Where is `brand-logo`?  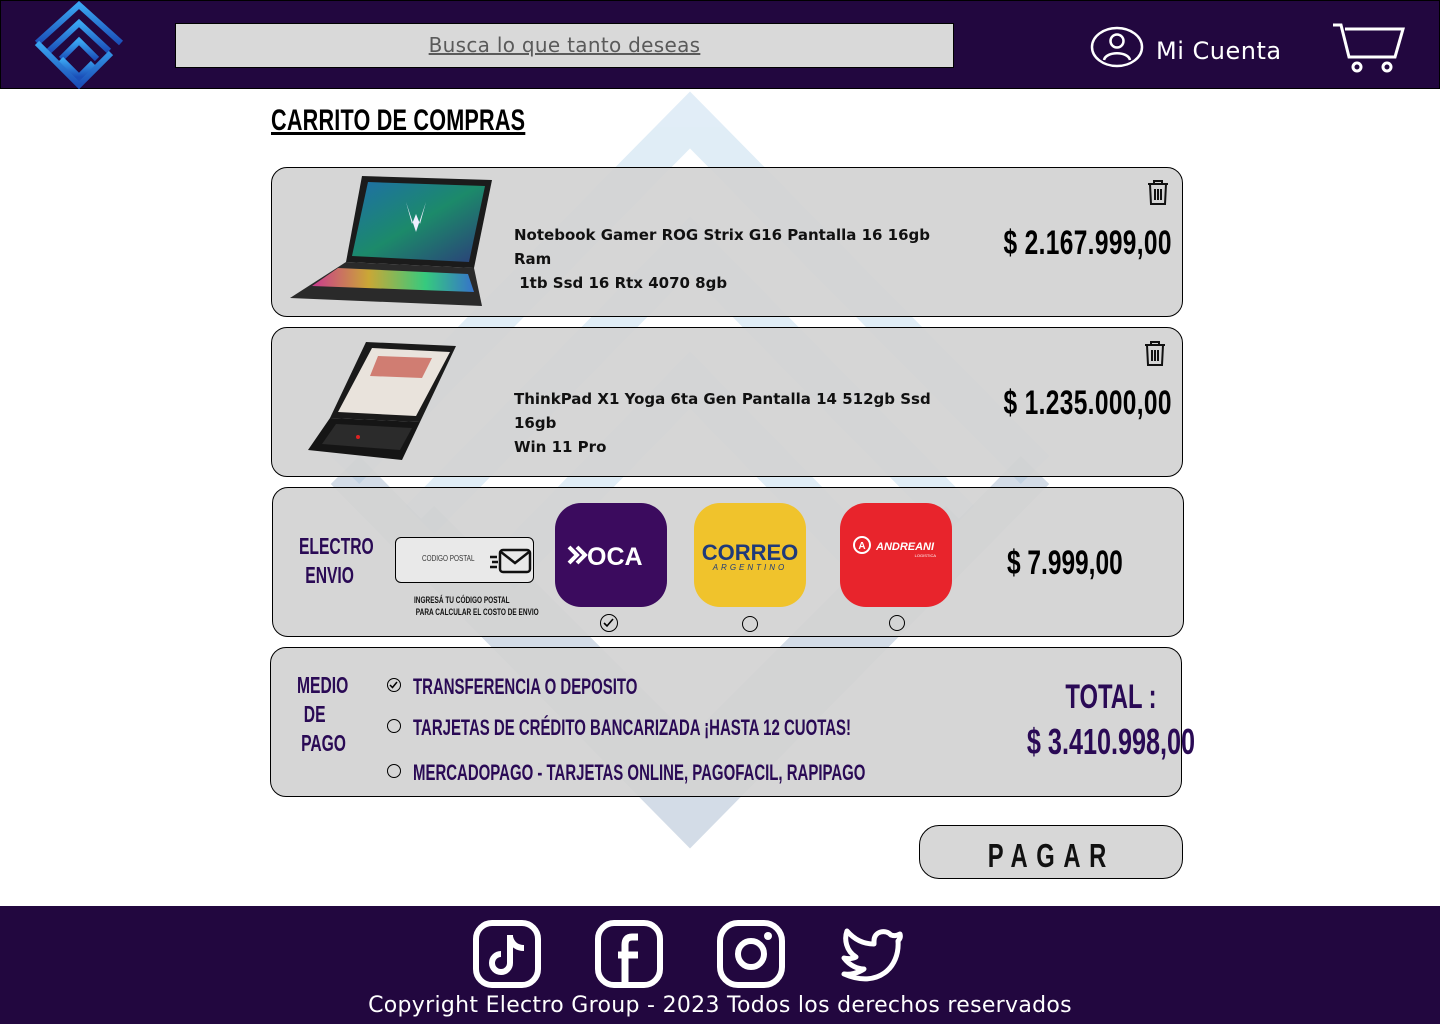 brand-logo is located at coordinates (79, 45).